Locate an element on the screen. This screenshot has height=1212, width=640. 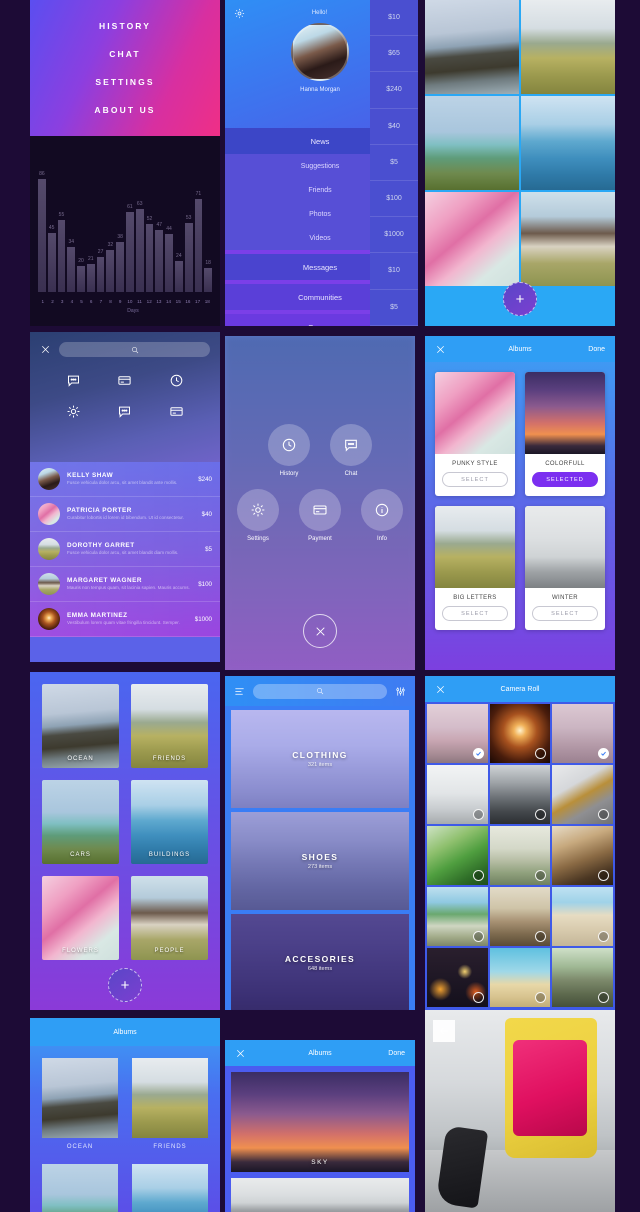
price-row: $240 is located at coordinates (394, 90).